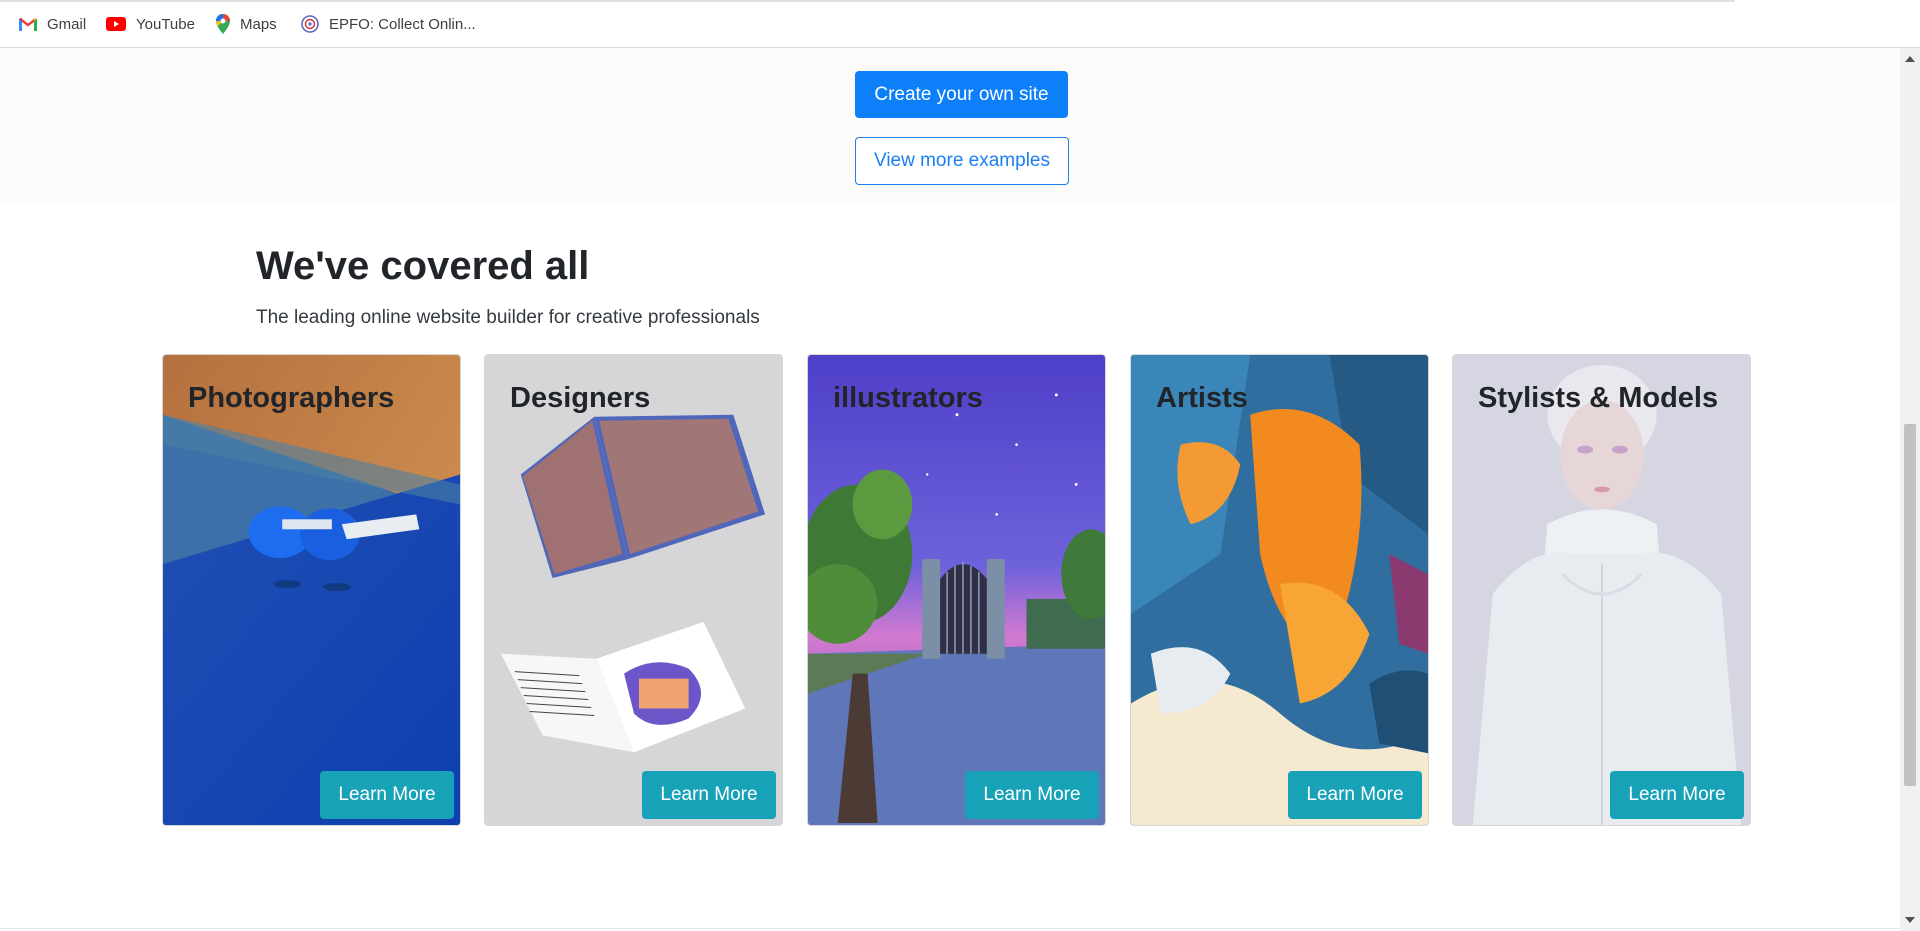  I want to click on maps-pin-icon, so click(223, 24).